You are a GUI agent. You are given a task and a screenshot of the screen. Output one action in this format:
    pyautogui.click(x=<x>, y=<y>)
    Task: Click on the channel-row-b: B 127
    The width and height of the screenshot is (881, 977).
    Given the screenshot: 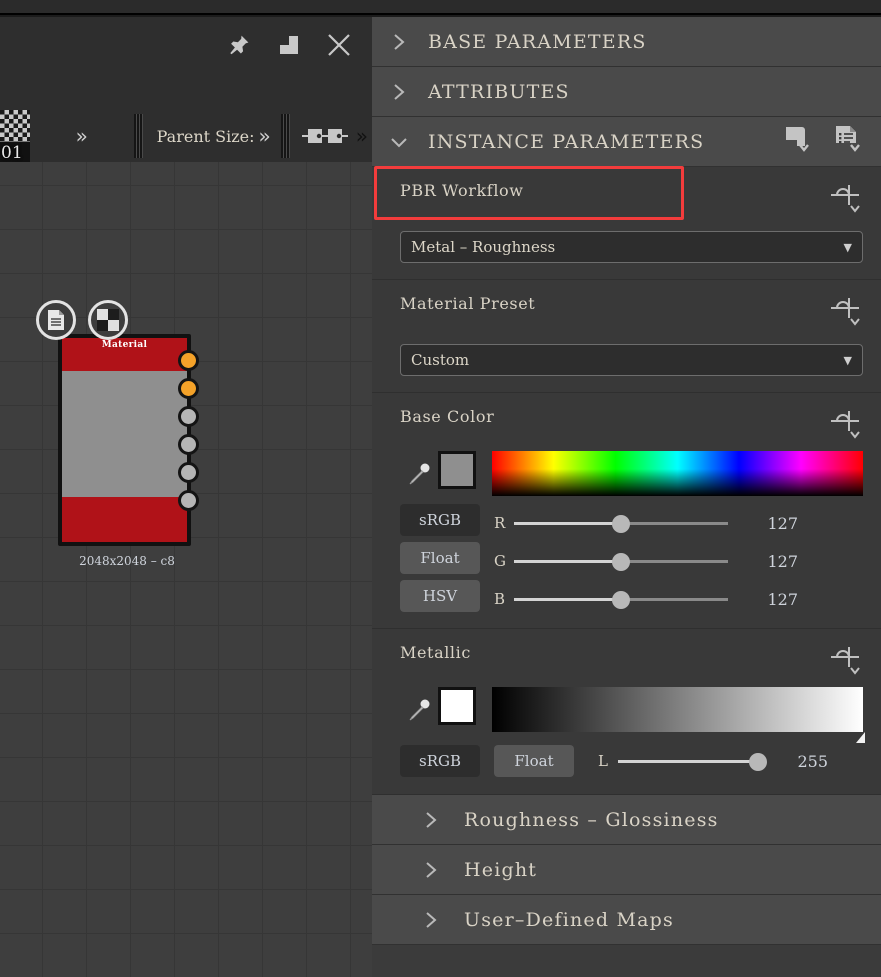 What is the action you would take?
    pyautogui.click(x=678, y=599)
    